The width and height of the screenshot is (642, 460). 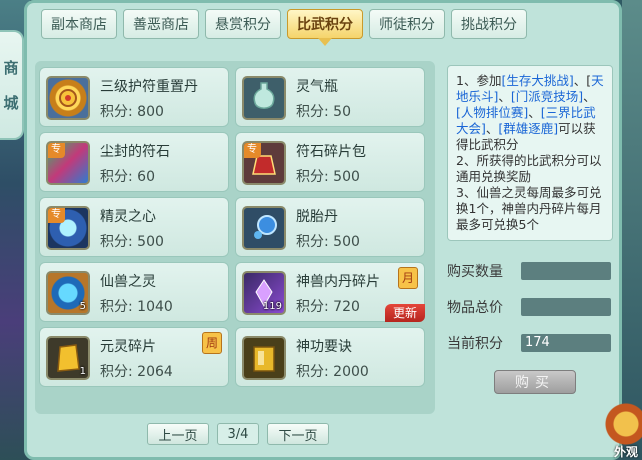 What do you see at coordinates (68, 228) in the screenshot?
I see `spirit-heart-icon: 专` at bounding box center [68, 228].